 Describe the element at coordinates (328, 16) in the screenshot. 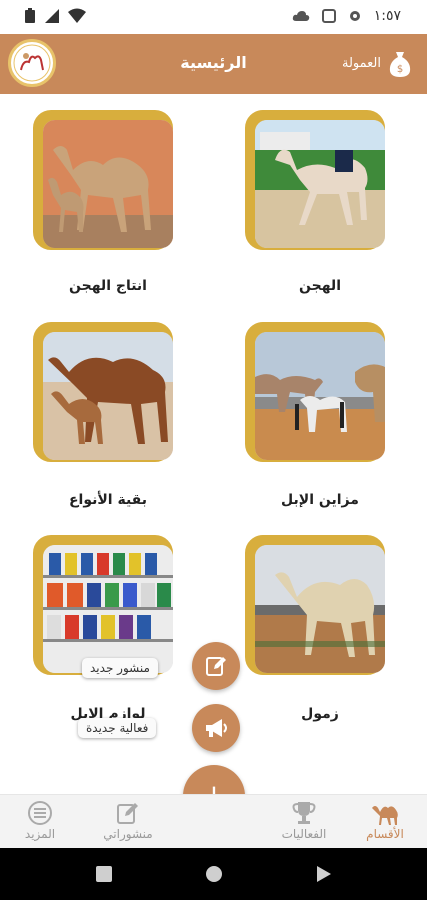

I see `notification-square-icon` at that location.